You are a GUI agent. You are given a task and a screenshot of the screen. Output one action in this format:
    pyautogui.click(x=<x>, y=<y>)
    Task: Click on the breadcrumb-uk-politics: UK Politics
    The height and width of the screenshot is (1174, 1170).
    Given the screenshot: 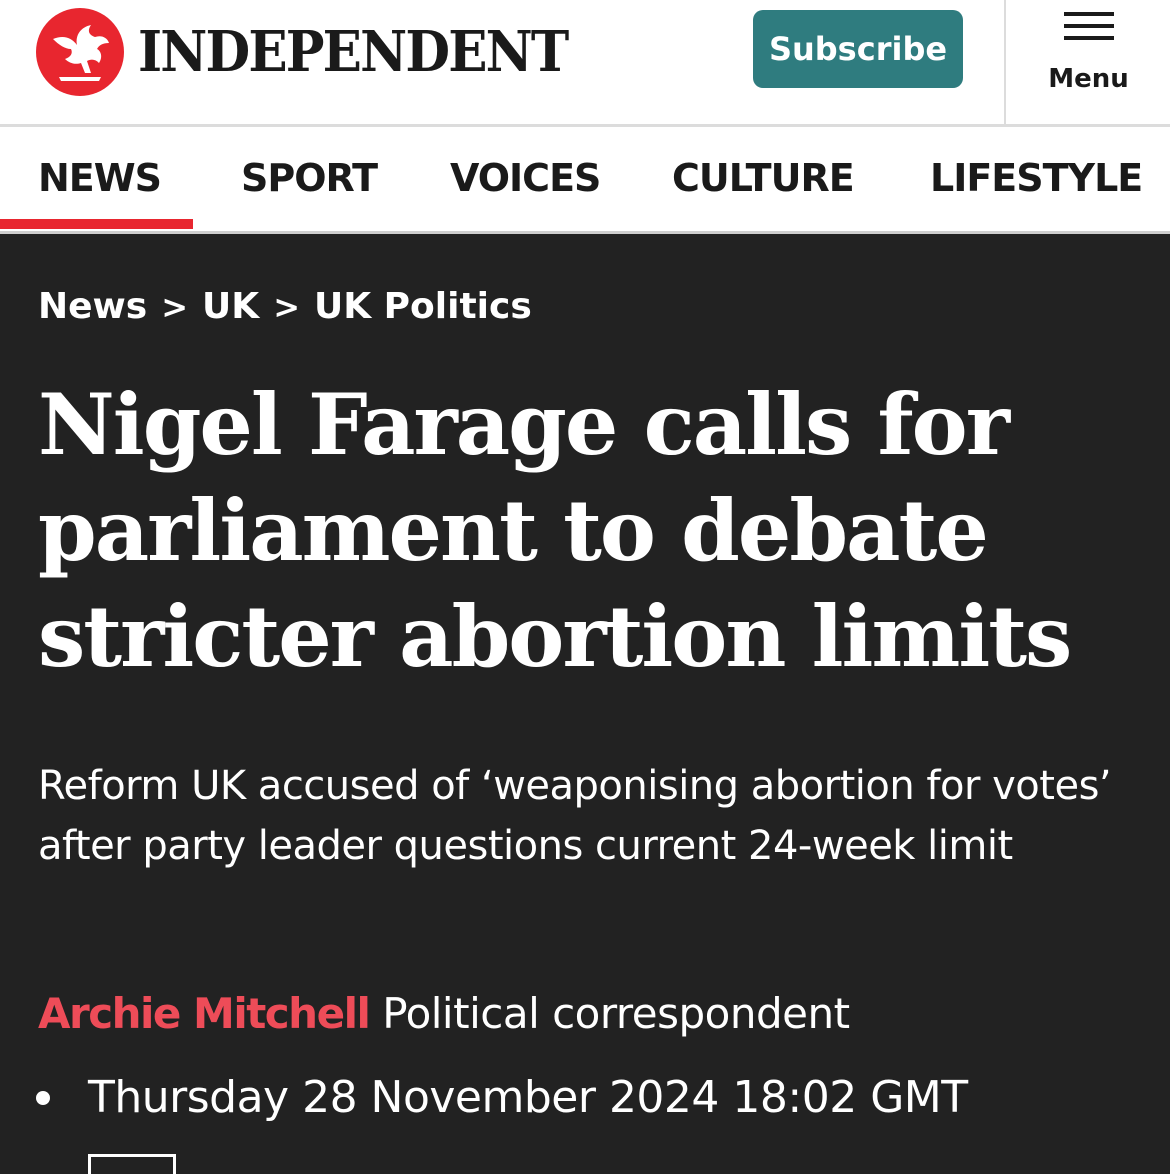 What is the action you would take?
    pyautogui.click(x=423, y=306)
    